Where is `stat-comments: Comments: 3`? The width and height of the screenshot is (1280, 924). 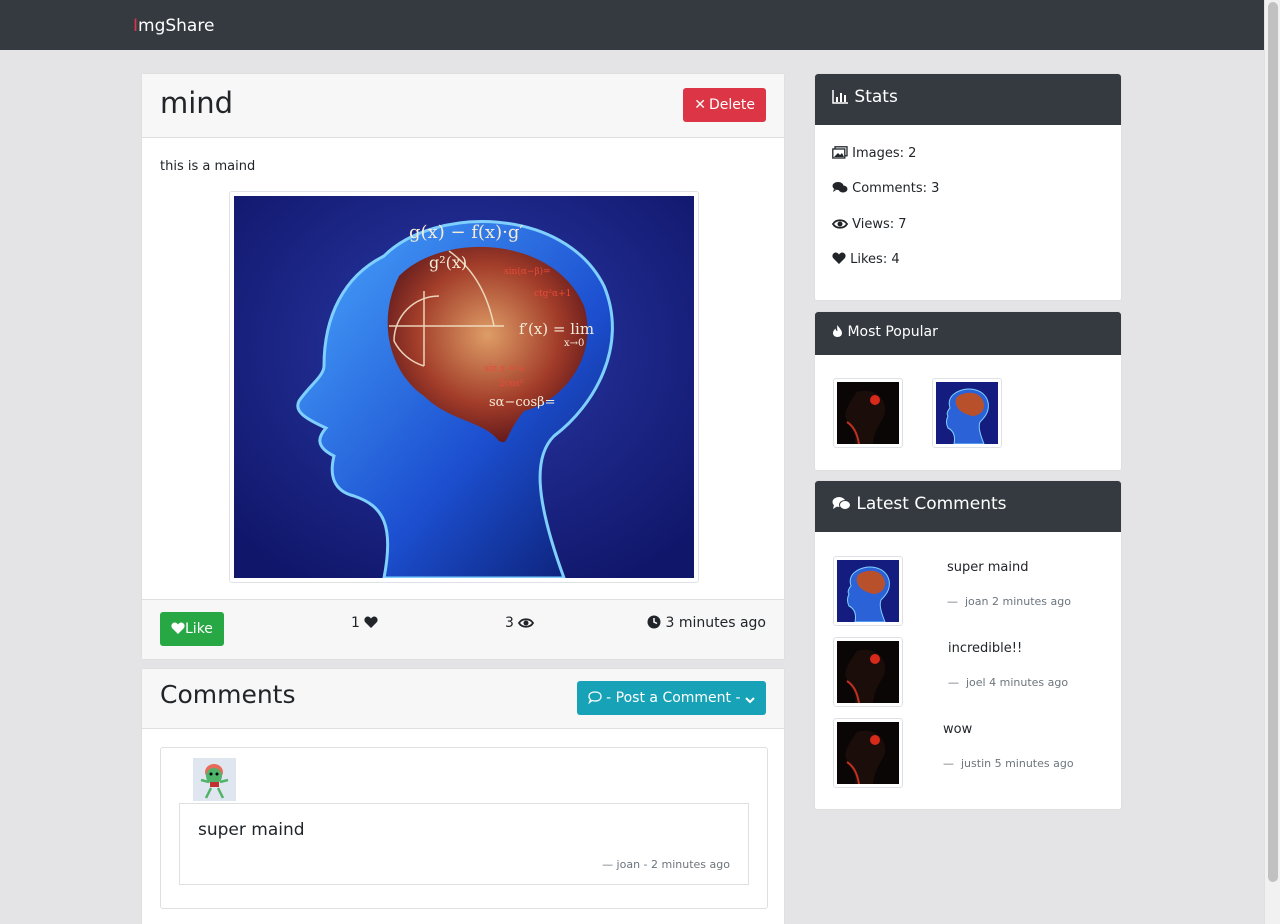 stat-comments: Comments: 3 is located at coordinates (885, 189).